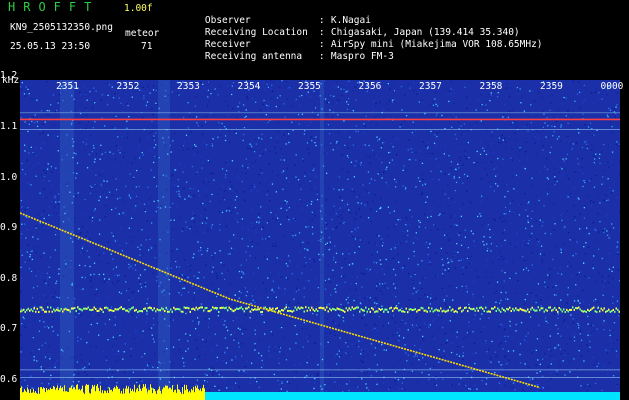 The image size is (629, 400). I want to click on x-tick-label: 2358, so click(491, 86).